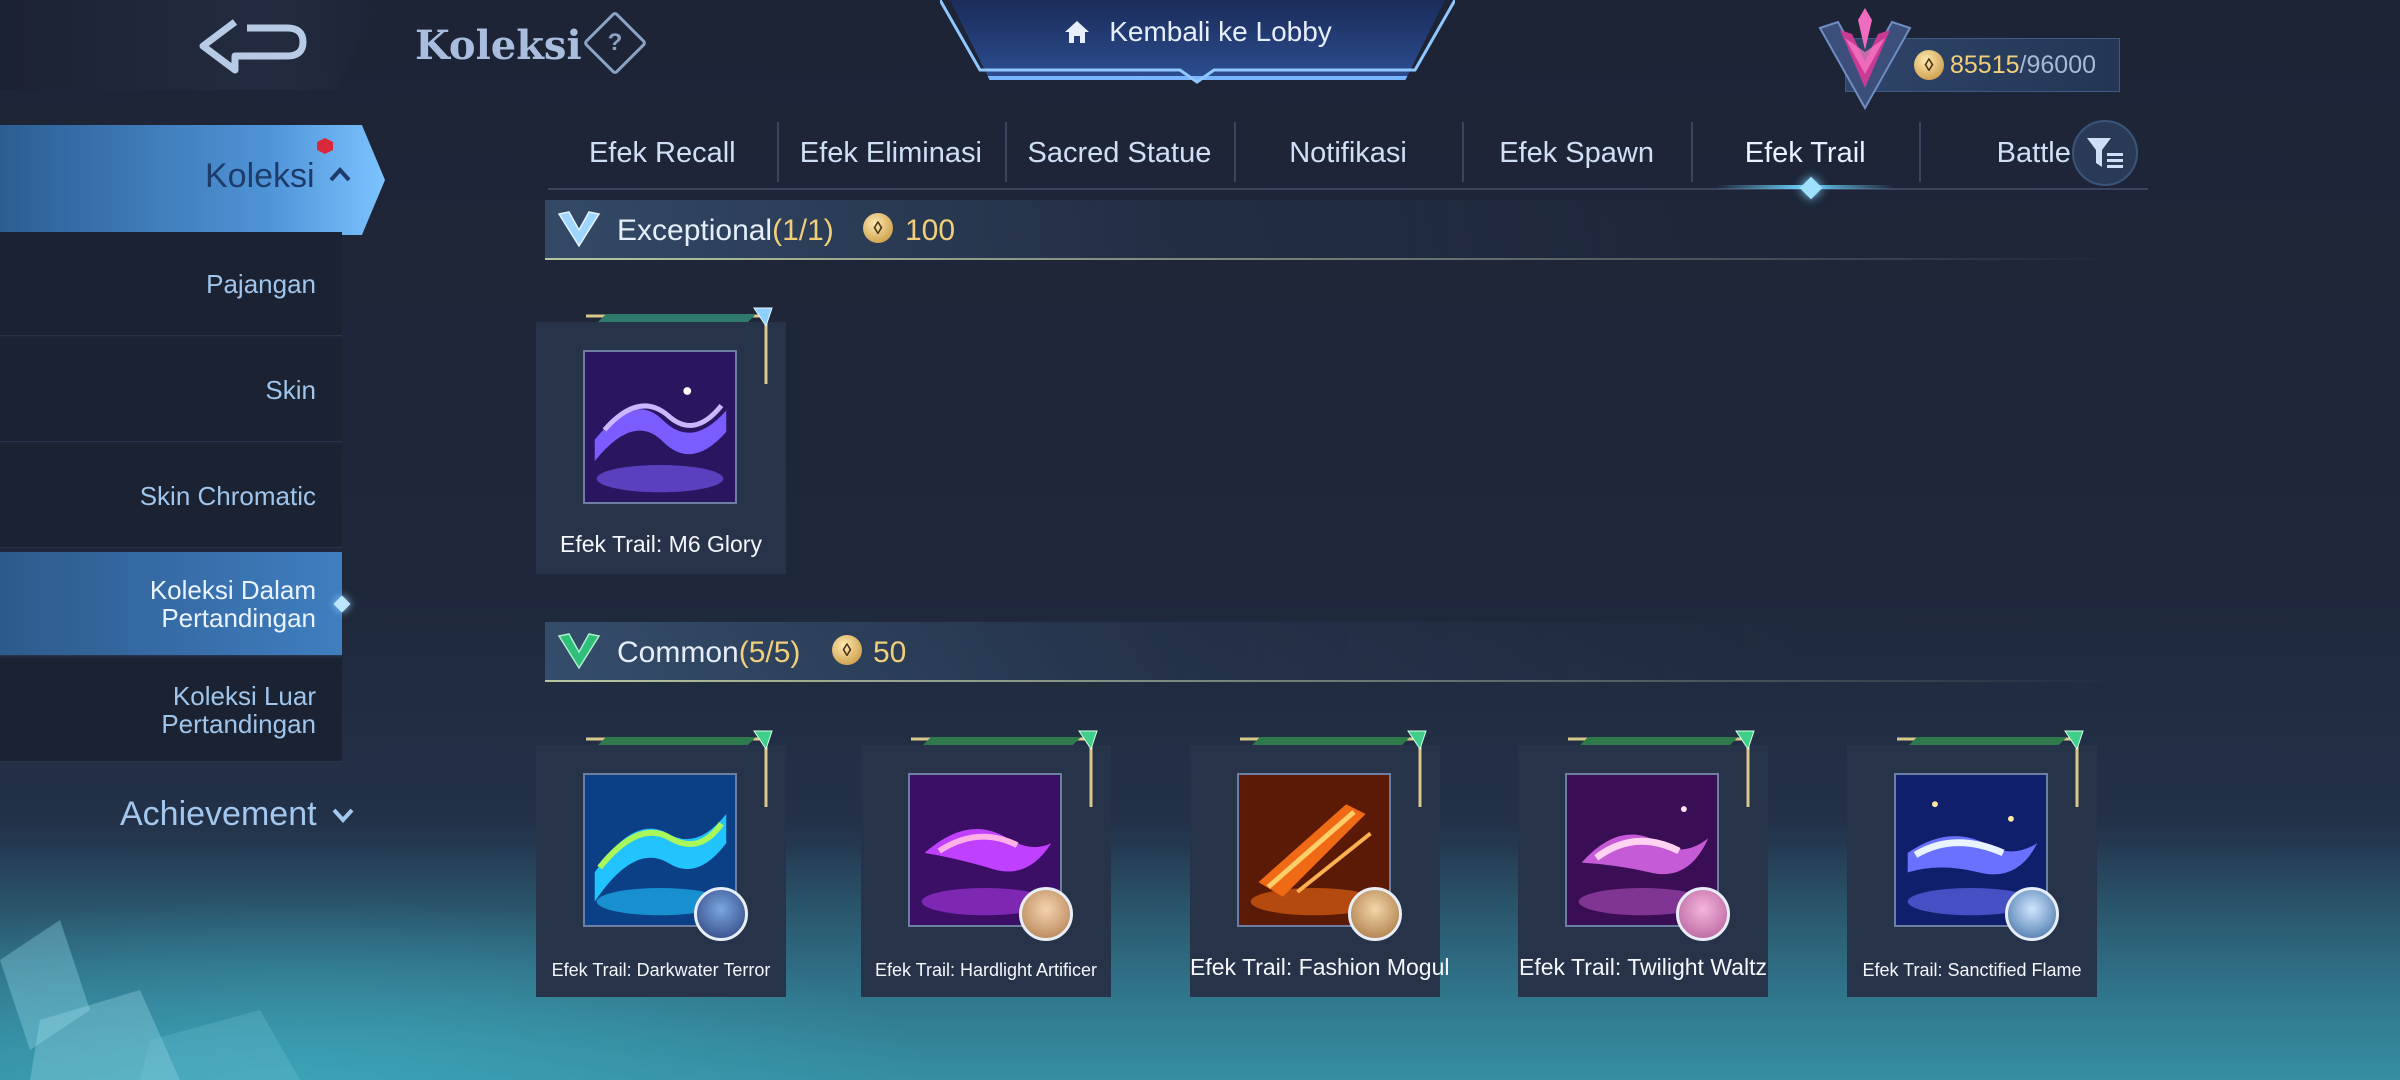 This screenshot has height=1080, width=2400. I want to click on trail-name: Efek Trail: Fashion Mogul, so click(1320, 967).